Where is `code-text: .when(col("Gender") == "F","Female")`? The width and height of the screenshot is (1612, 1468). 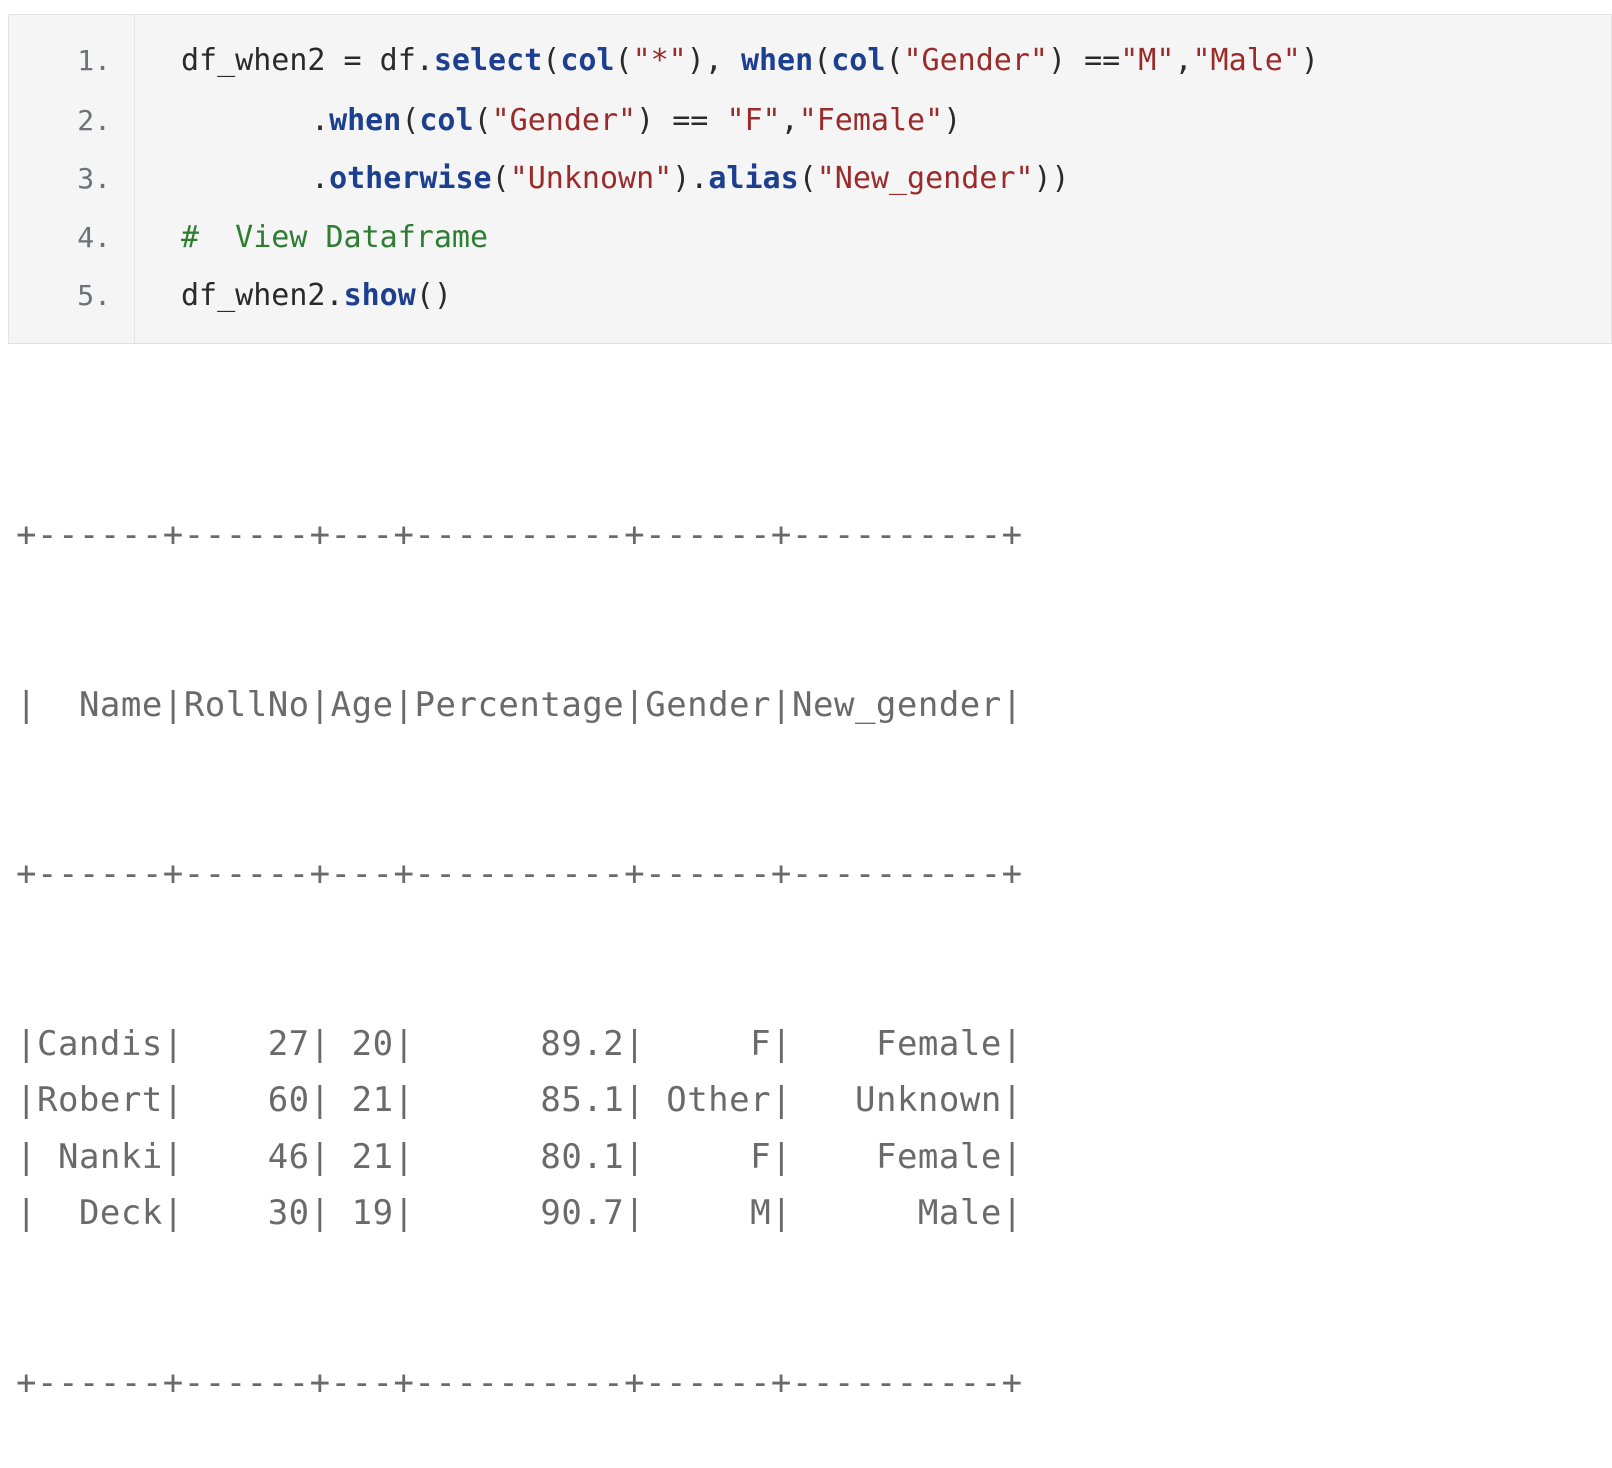
code-text: .when(col("Gender") == "F","Female") is located at coordinates (571, 121).